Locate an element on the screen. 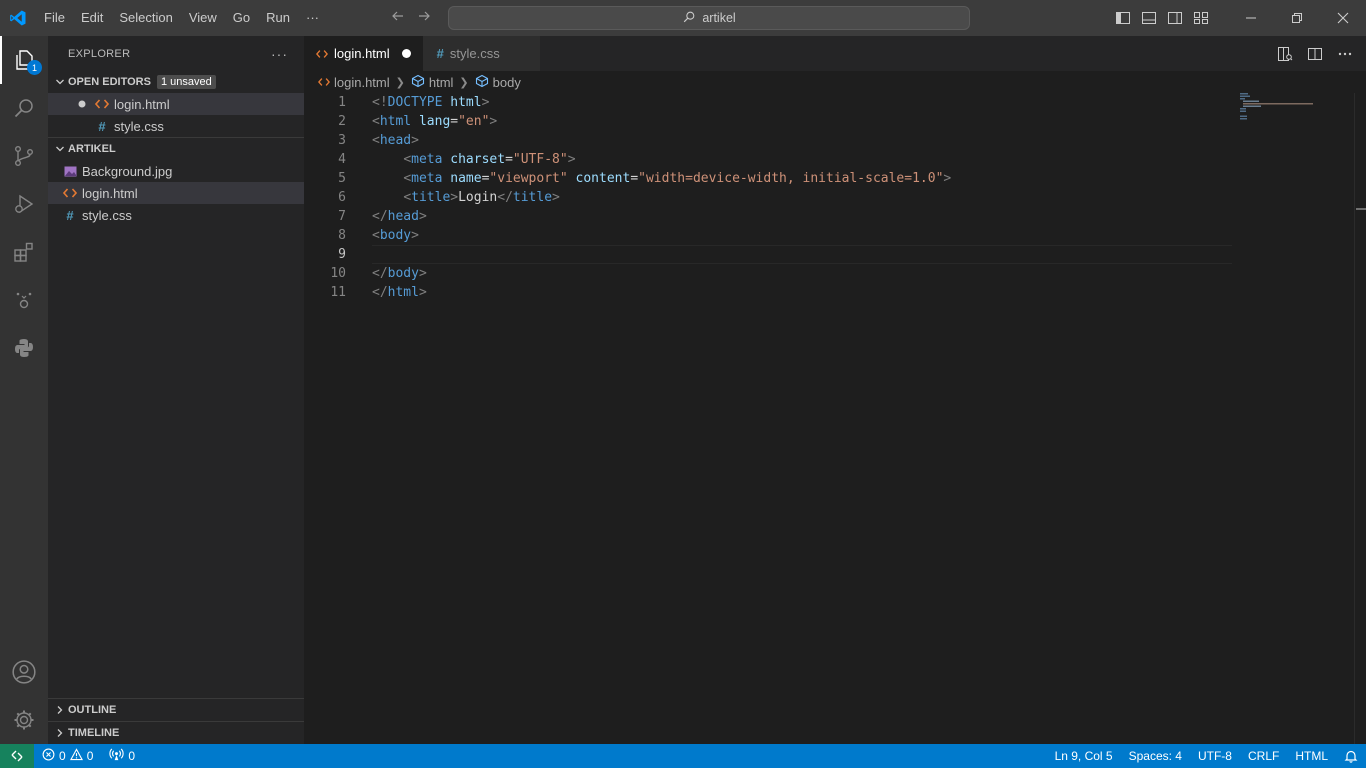 Image resolution: width=1366 pixels, height=768 pixels. remote-indicator-icon is located at coordinates (17, 756).